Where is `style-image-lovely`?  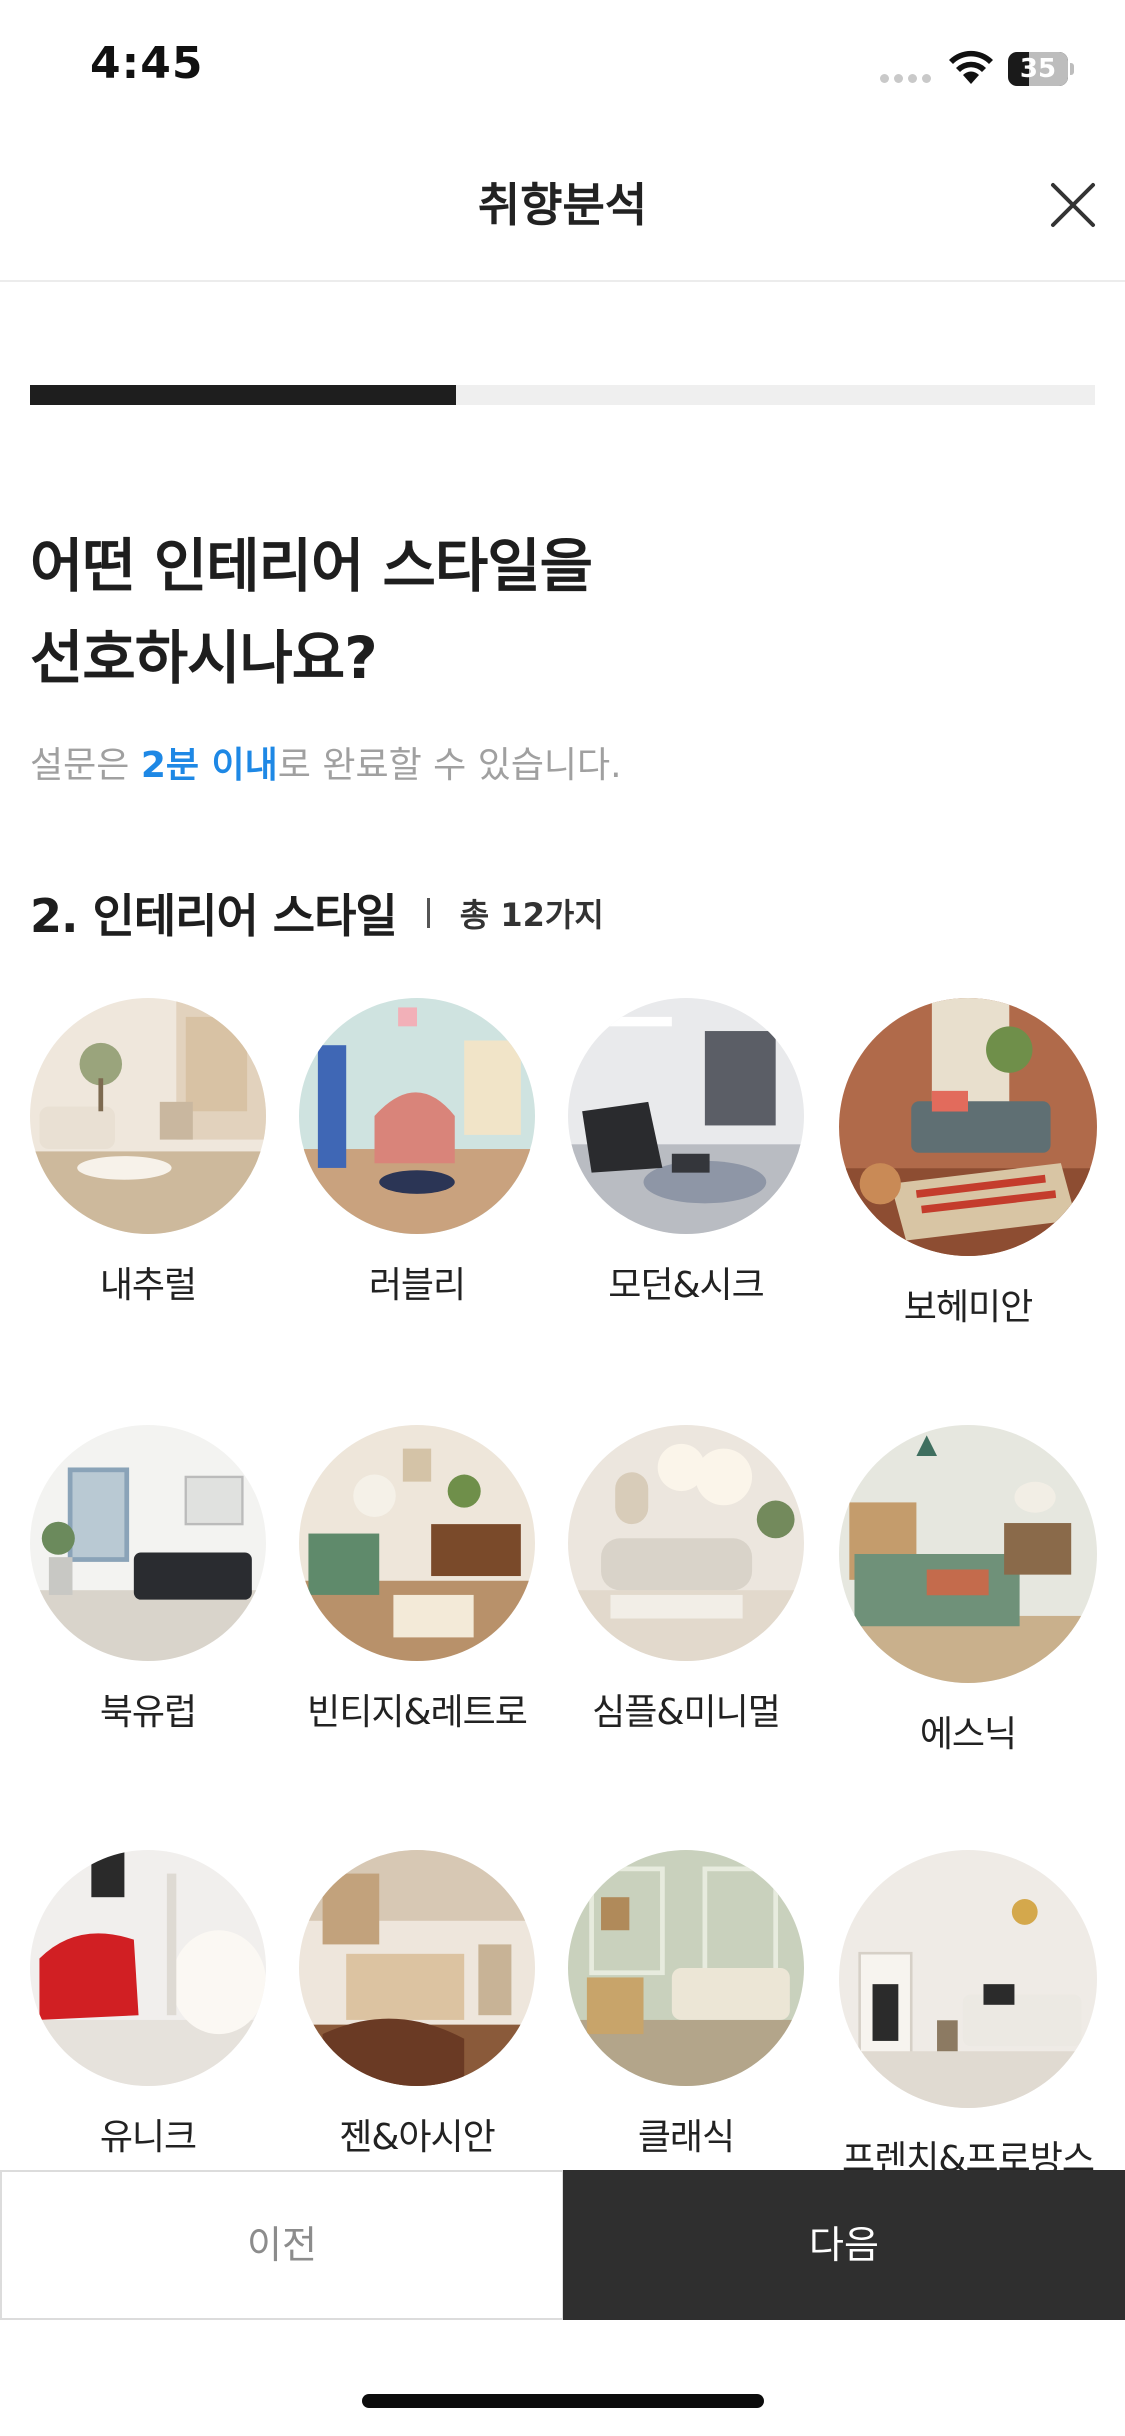 style-image-lovely is located at coordinates (417, 1116).